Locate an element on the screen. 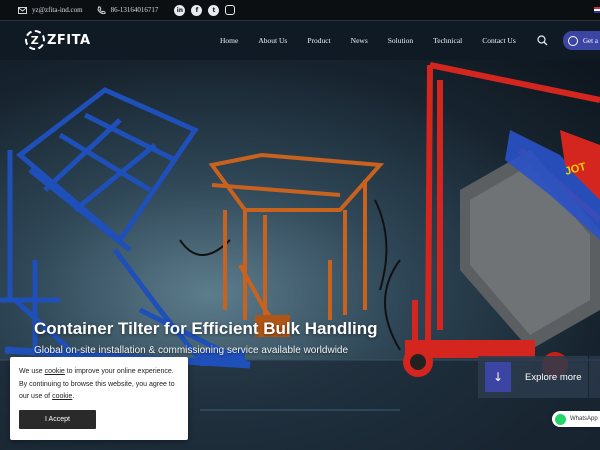  logo: Z ZFITA is located at coordinates (58, 40).